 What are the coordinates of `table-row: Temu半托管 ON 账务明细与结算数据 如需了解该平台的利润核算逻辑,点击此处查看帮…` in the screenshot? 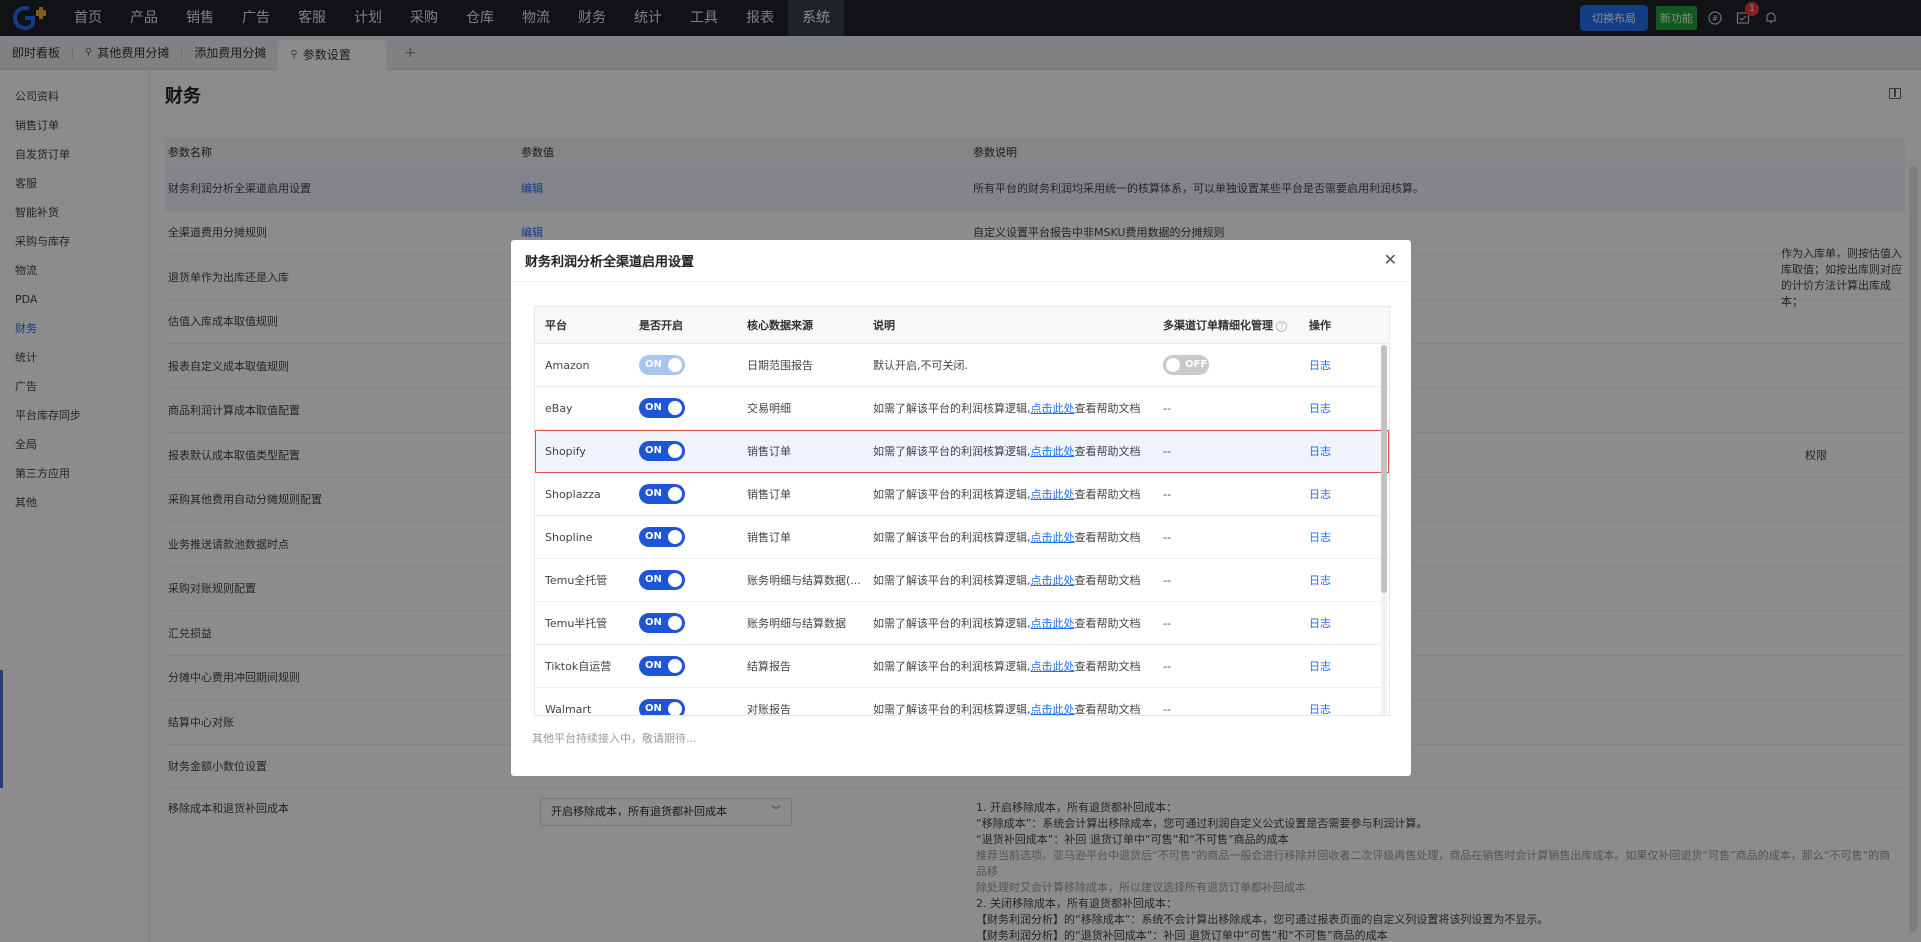 It's located at (962, 623).